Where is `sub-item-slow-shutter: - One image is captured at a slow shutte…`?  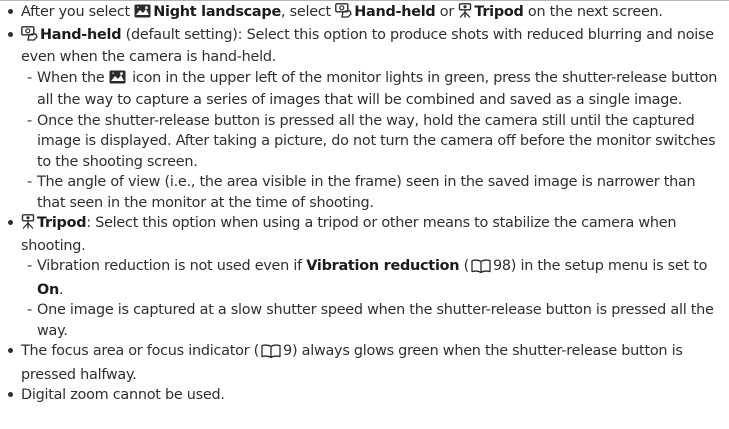
sub-item-slow-shutter: - One image is captured at a slow shutte… is located at coordinates (365, 320).